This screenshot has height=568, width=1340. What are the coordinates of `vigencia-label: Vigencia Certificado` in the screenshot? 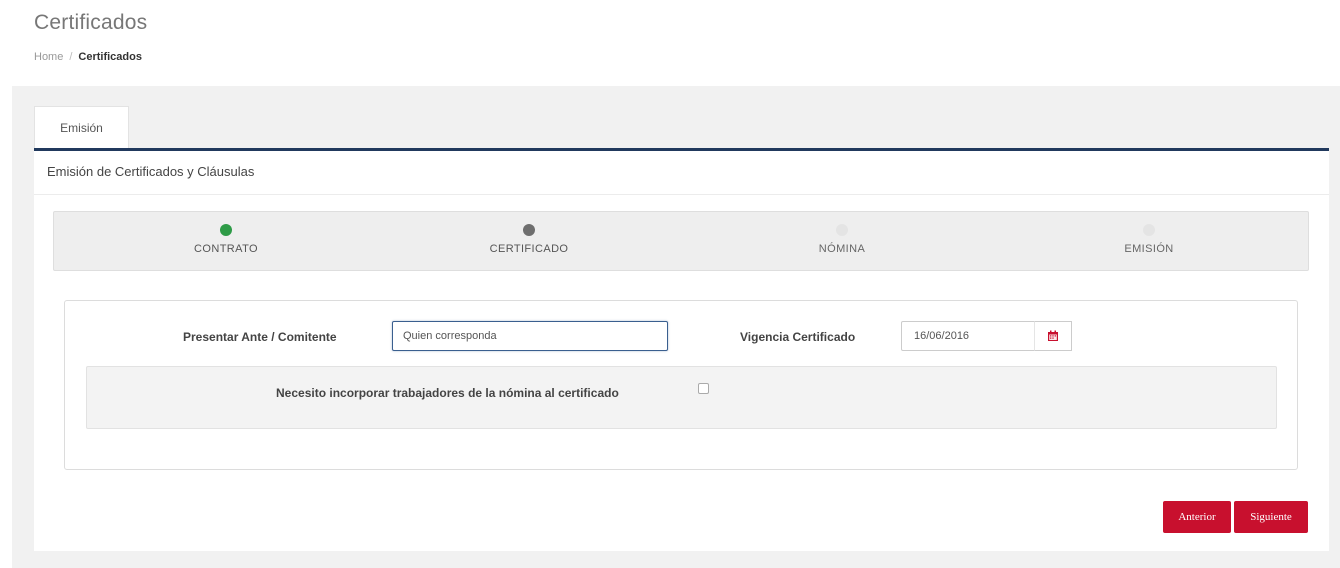 It's located at (798, 337).